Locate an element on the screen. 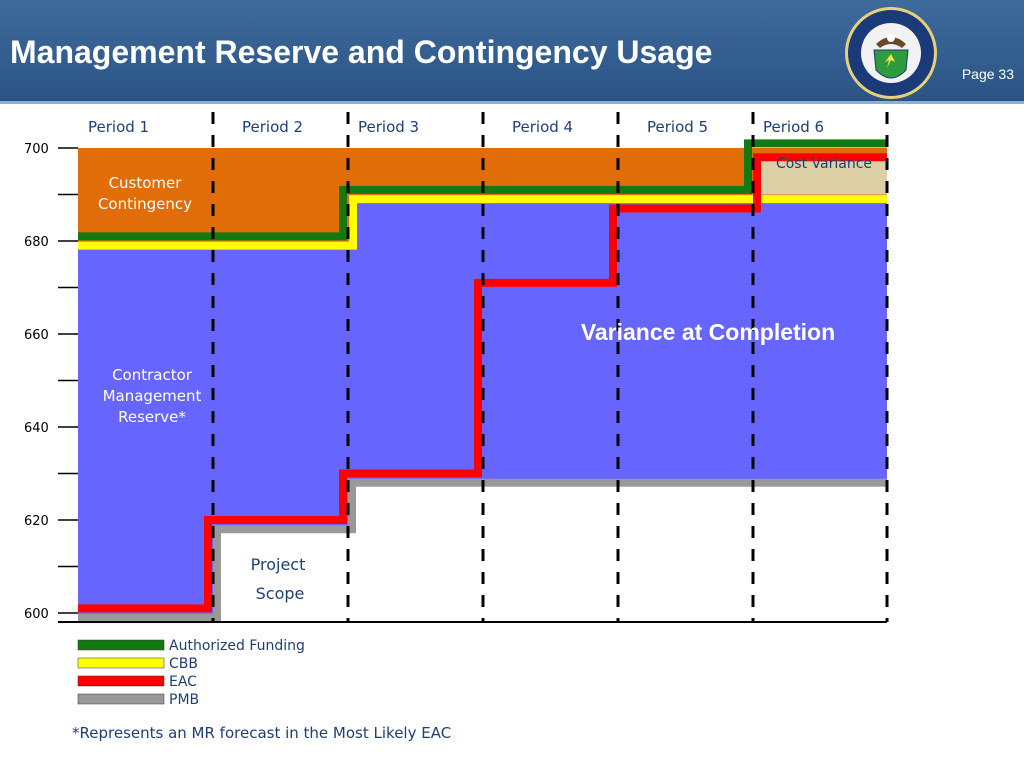 The image size is (1024, 768). y-tick-label-680: 680 is located at coordinates (36, 242).